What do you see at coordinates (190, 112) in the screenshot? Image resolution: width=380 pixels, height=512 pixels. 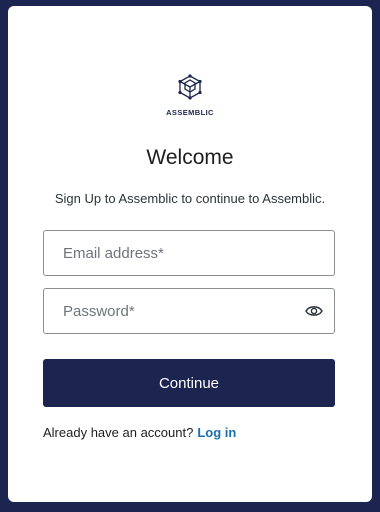 I see `brand-logo-text: ASSEMBLIC` at bounding box center [190, 112].